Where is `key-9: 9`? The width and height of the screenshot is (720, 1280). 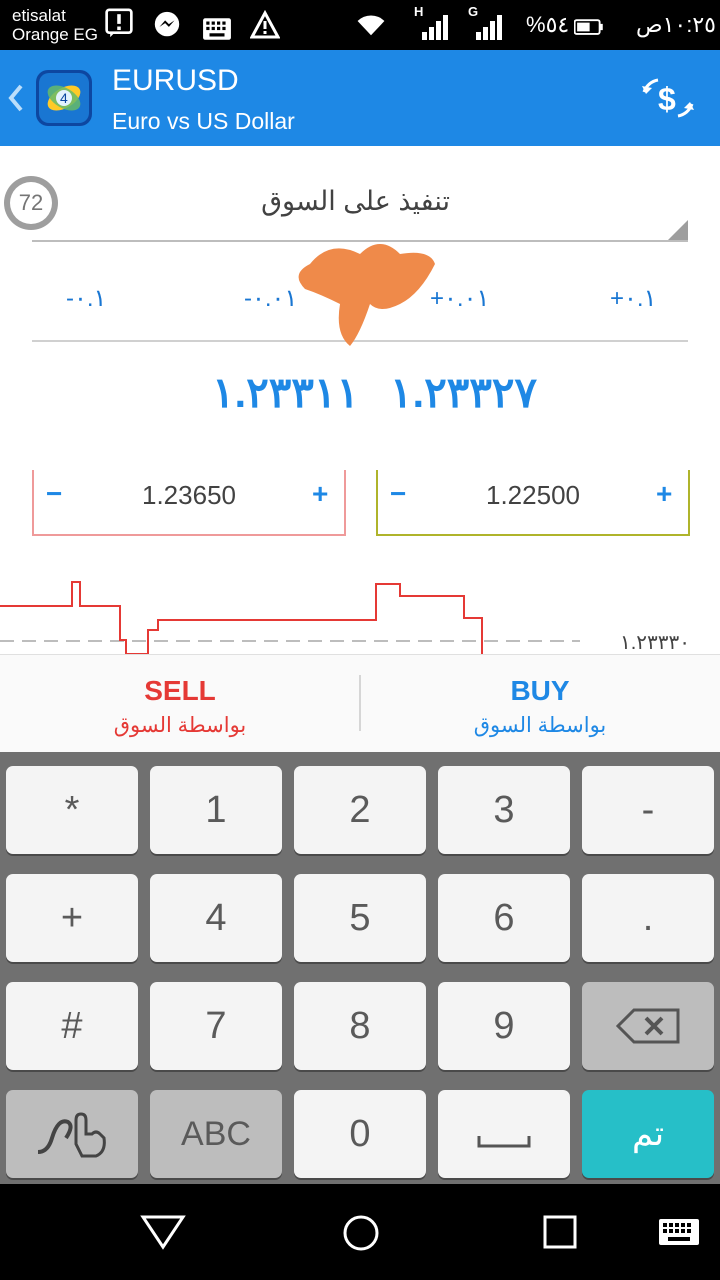 key-9: 9 is located at coordinates (504, 1026).